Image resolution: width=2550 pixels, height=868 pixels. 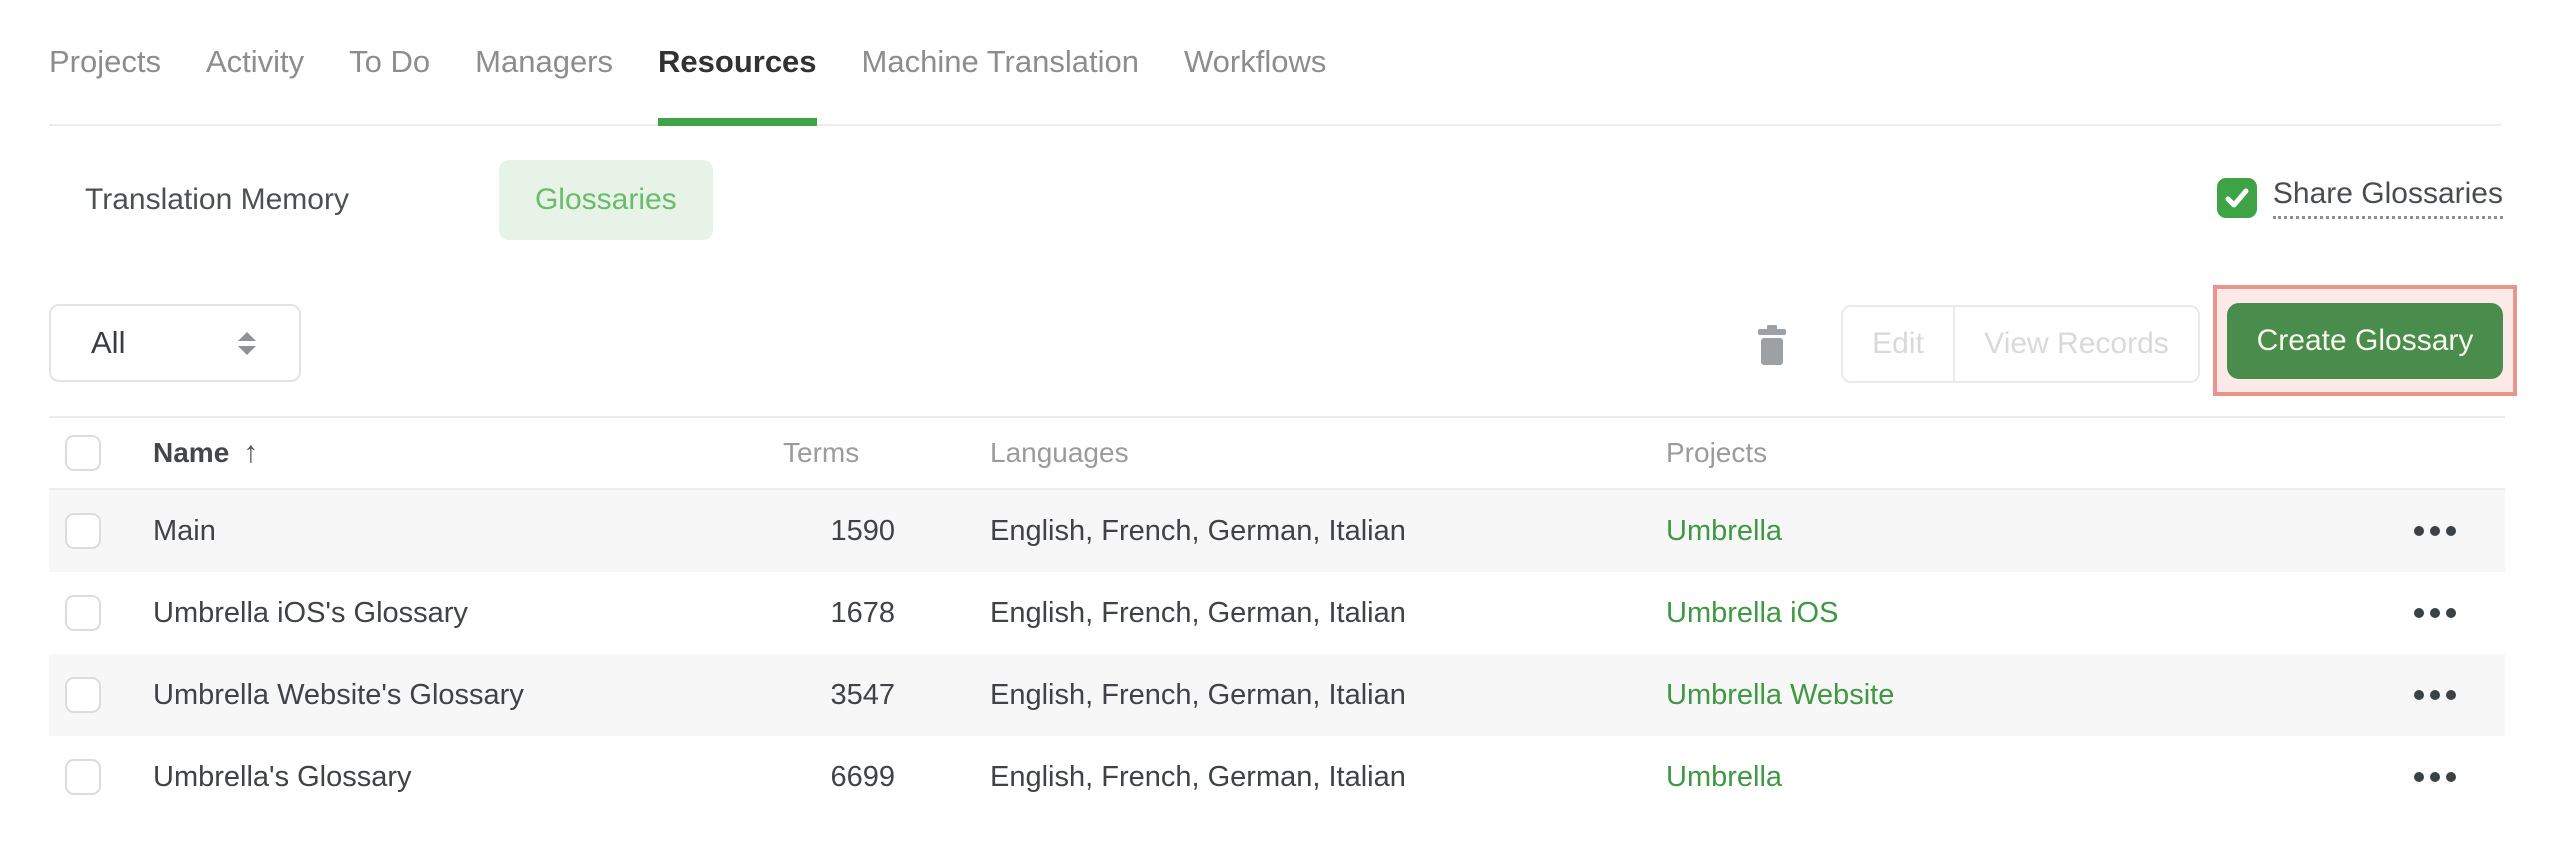 I want to click on trash-icon, so click(x=1772, y=345).